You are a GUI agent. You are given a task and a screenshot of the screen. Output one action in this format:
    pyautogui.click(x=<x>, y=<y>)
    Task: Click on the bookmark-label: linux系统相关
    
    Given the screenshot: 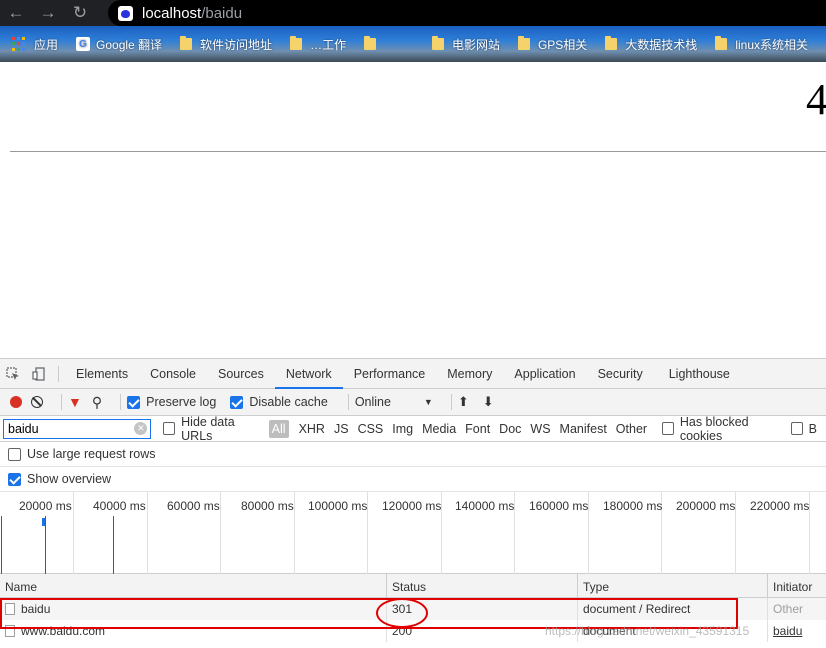 What is the action you would take?
    pyautogui.click(x=771, y=44)
    